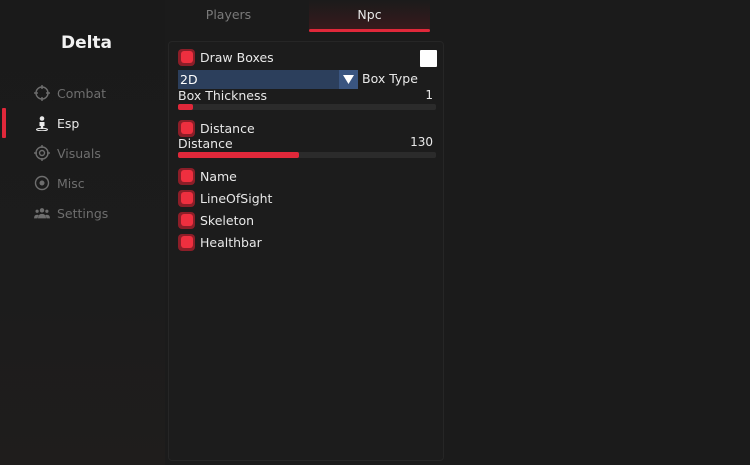 This screenshot has width=750, height=465. What do you see at coordinates (42, 183) in the screenshot?
I see `circle-dot-icon` at bounding box center [42, 183].